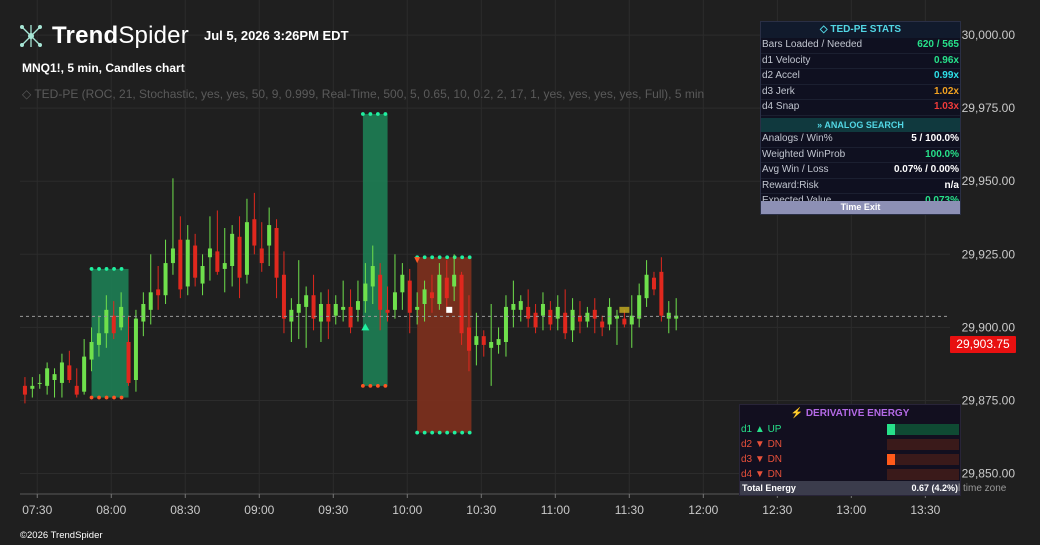  I want to click on symbol-label: MNQ1!, 5 min, Candles chart, so click(103, 68).